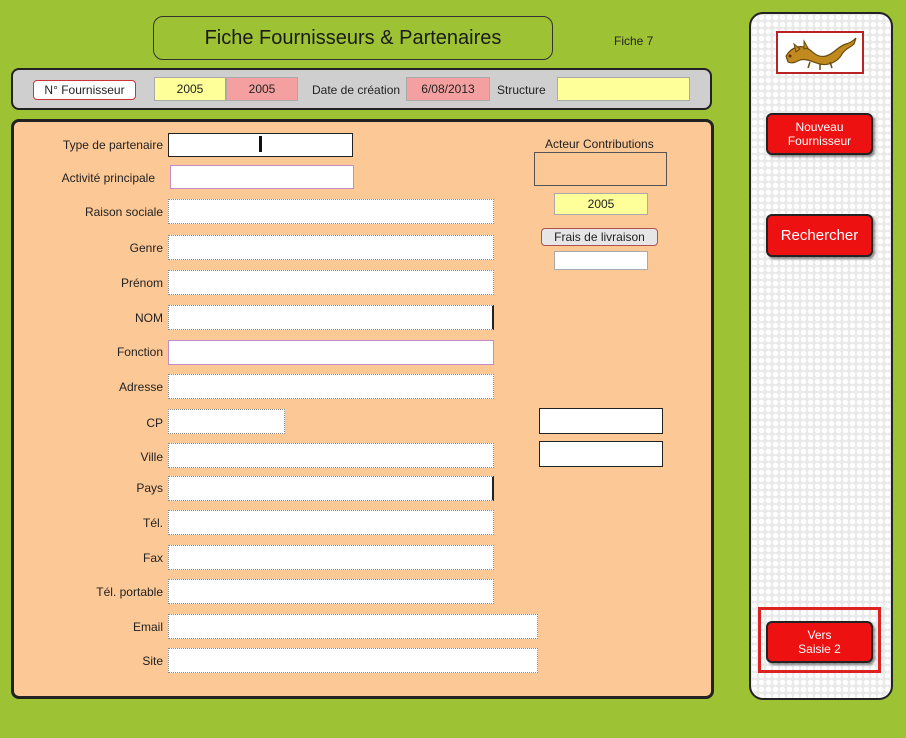  I want to click on fonction-field, so click(331, 352).